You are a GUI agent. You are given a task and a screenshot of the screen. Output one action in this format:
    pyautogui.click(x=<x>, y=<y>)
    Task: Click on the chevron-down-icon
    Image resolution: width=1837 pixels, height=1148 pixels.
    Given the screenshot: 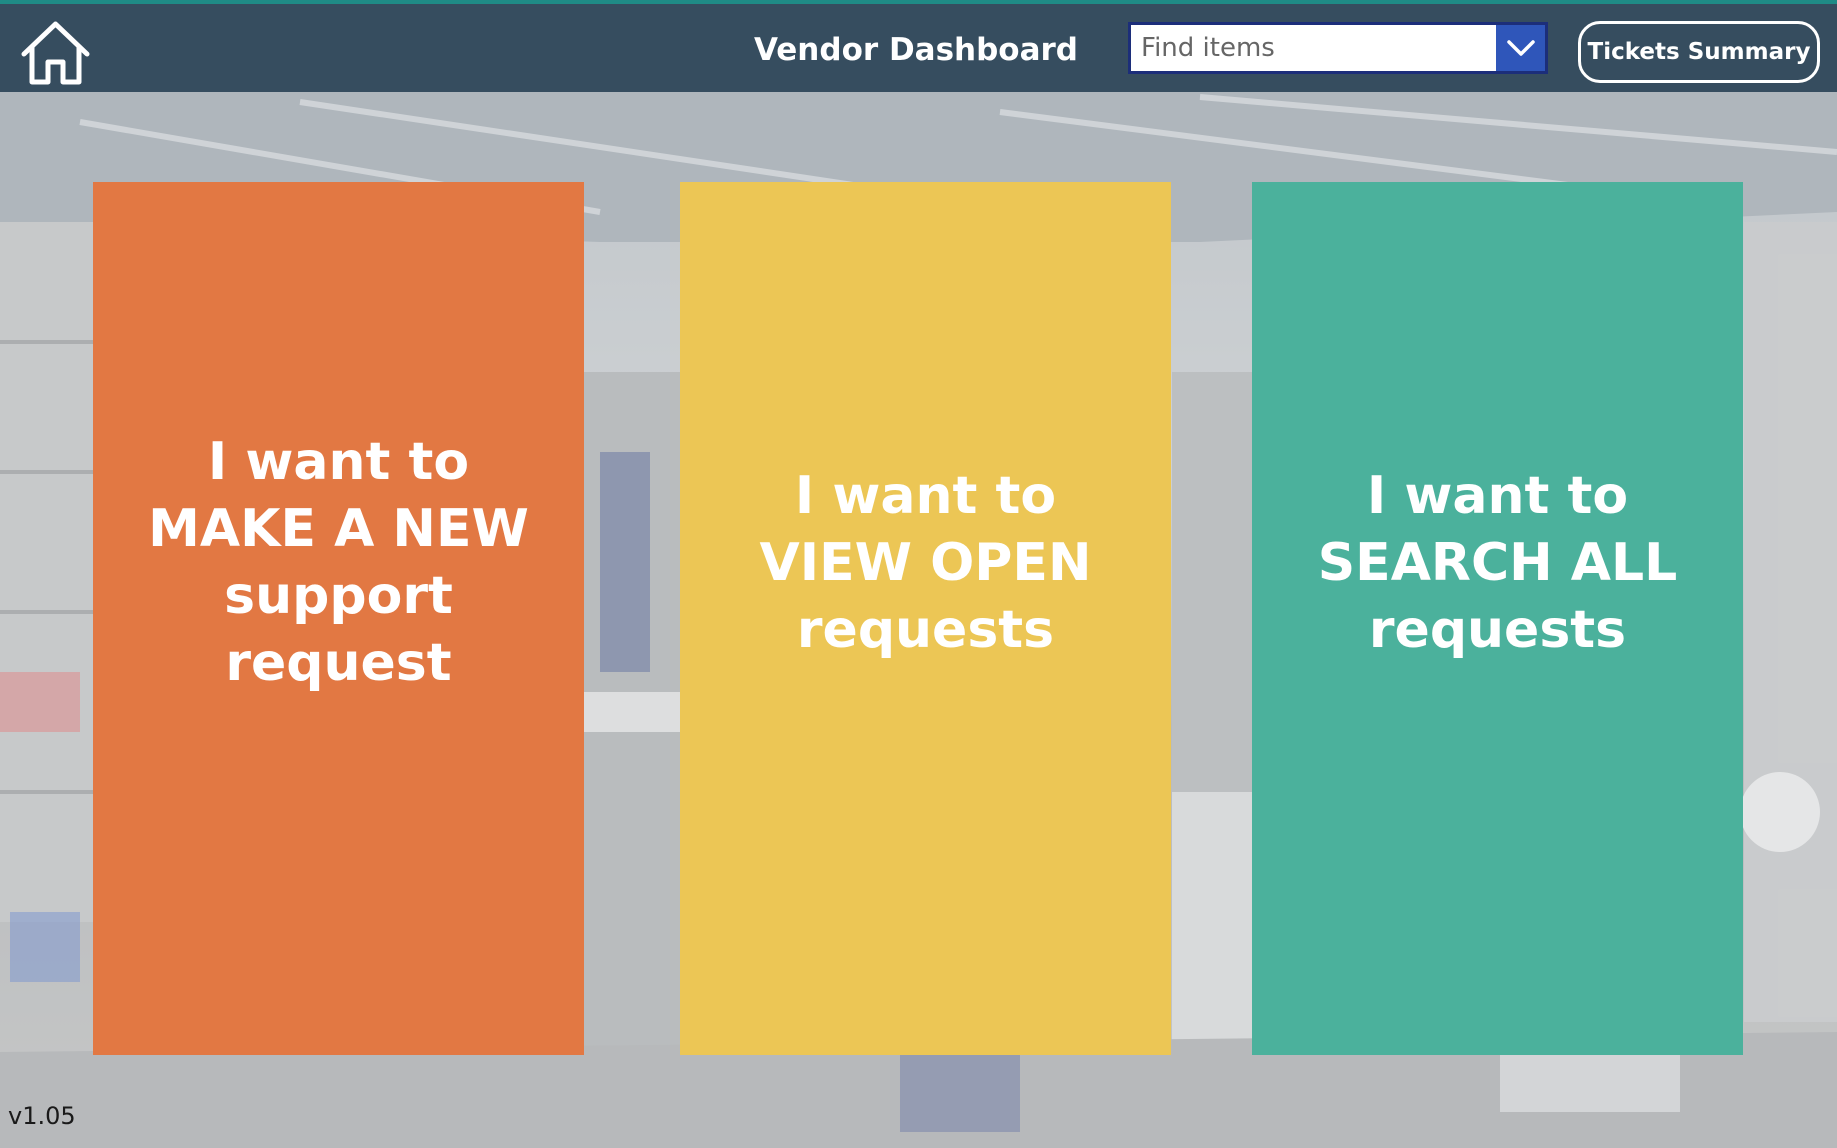 What is the action you would take?
    pyautogui.click(x=1520, y=48)
    